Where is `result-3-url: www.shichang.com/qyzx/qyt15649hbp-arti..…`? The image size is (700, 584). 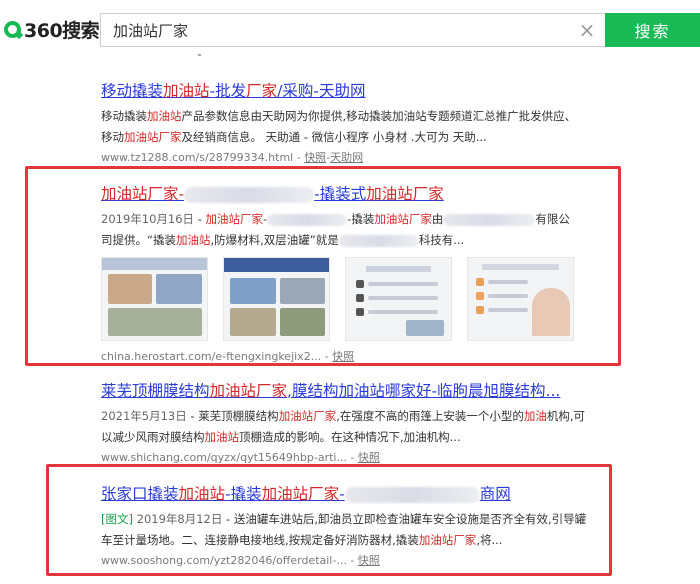
result-3-url: www.shichang.com/qyzx/qyt15649hbp-arti..… is located at coordinates (224, 457).